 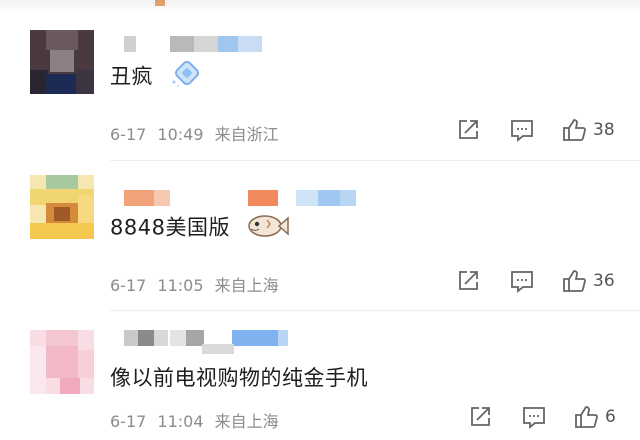 I want to click on comment-text-content: 像以前电视购物的纯金手机, so click(x=239, y=378).